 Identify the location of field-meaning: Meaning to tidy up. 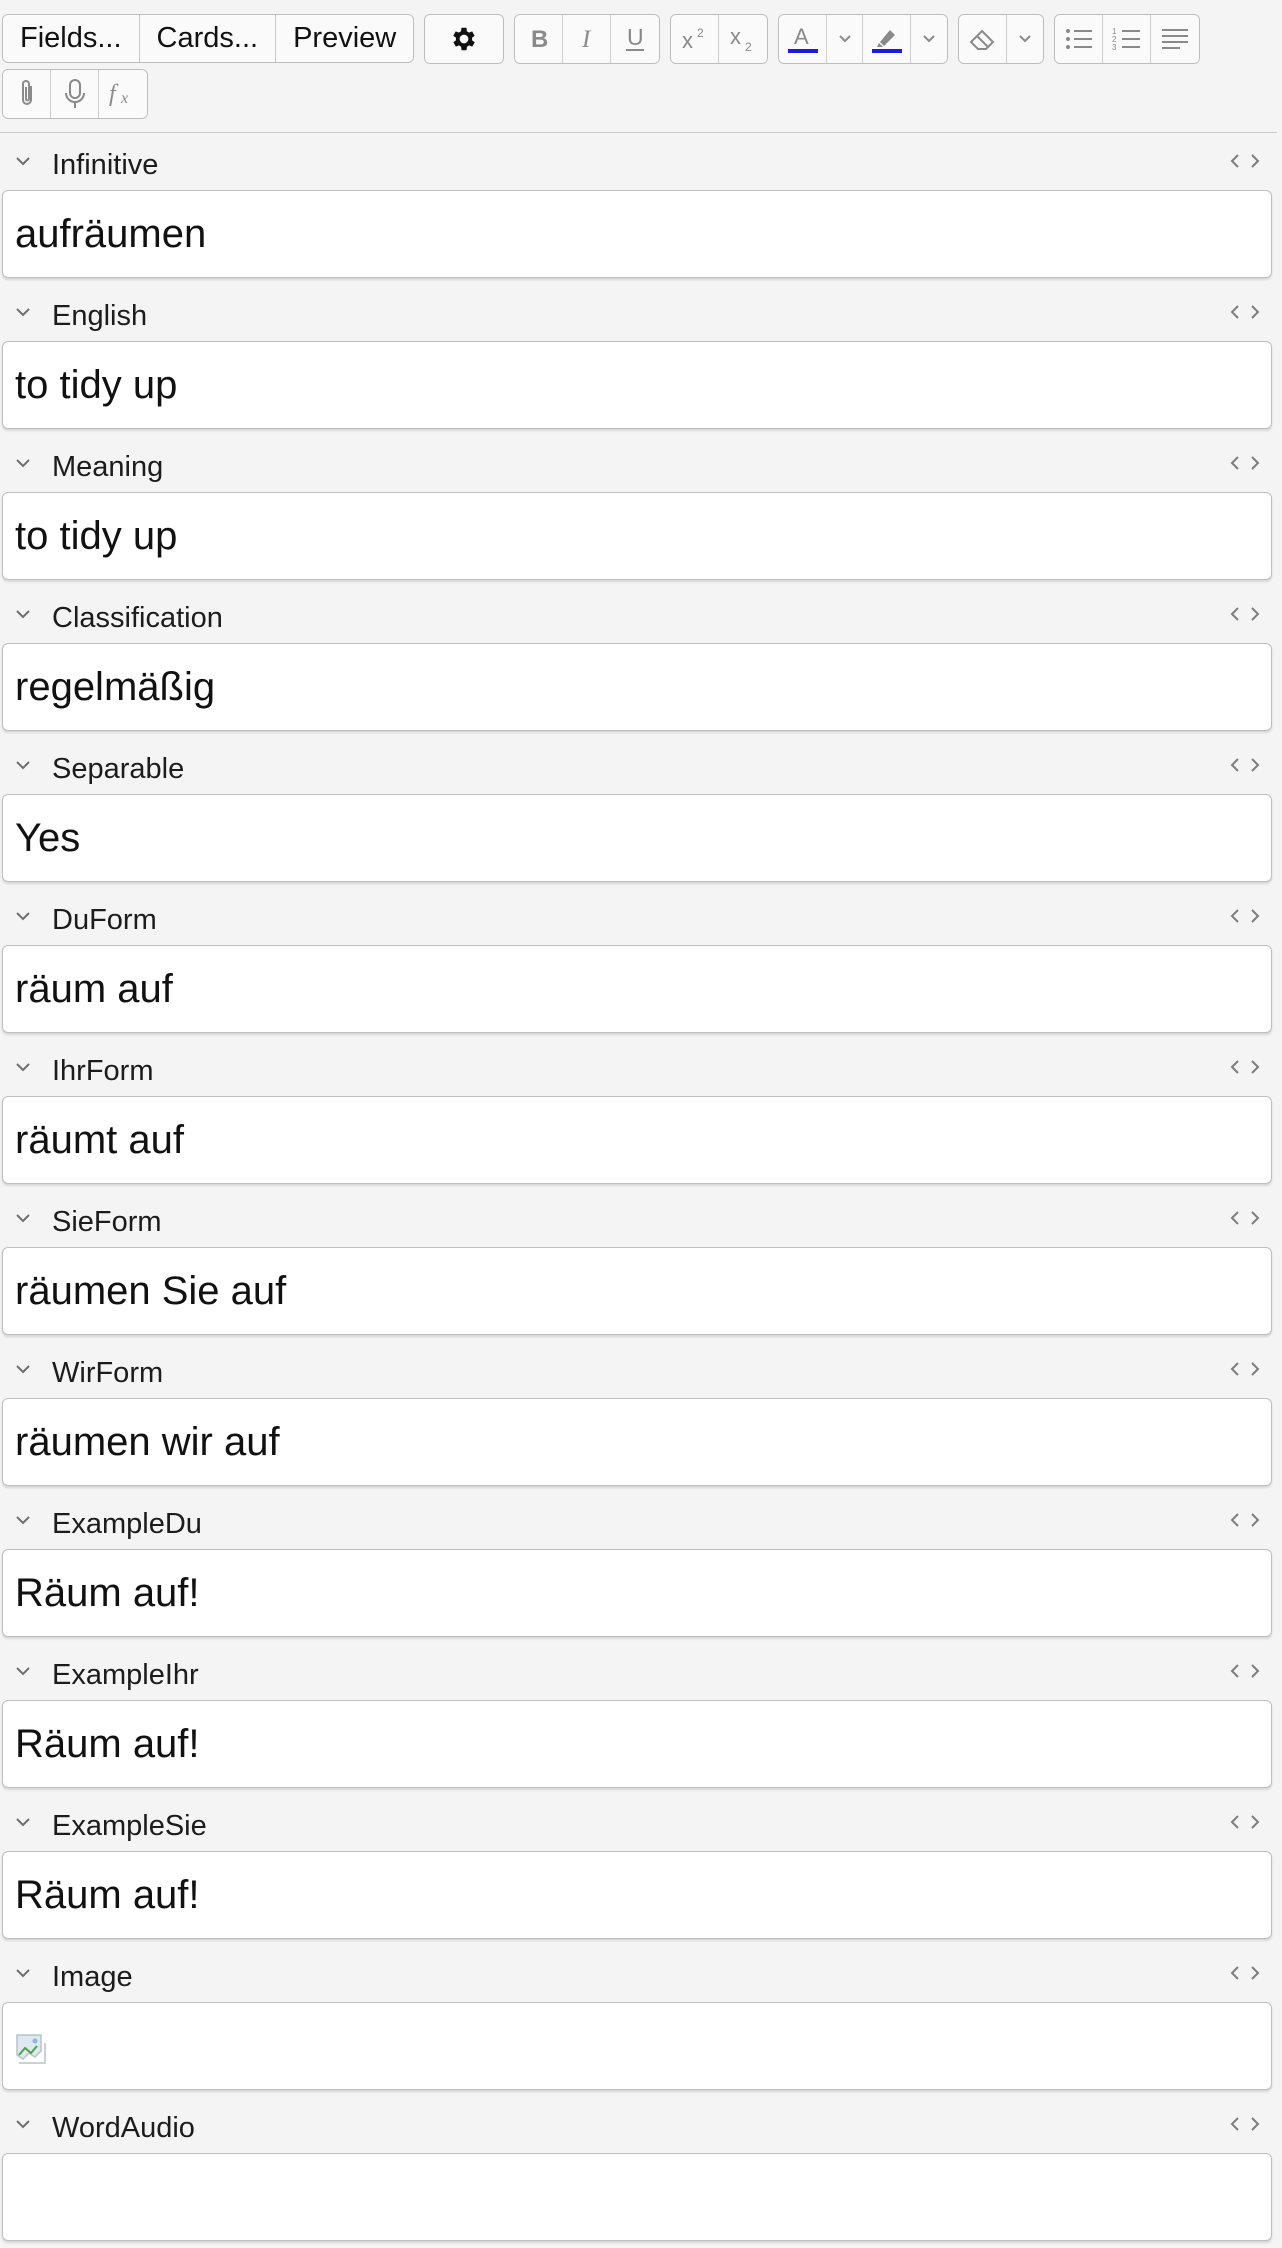
(641, 508).